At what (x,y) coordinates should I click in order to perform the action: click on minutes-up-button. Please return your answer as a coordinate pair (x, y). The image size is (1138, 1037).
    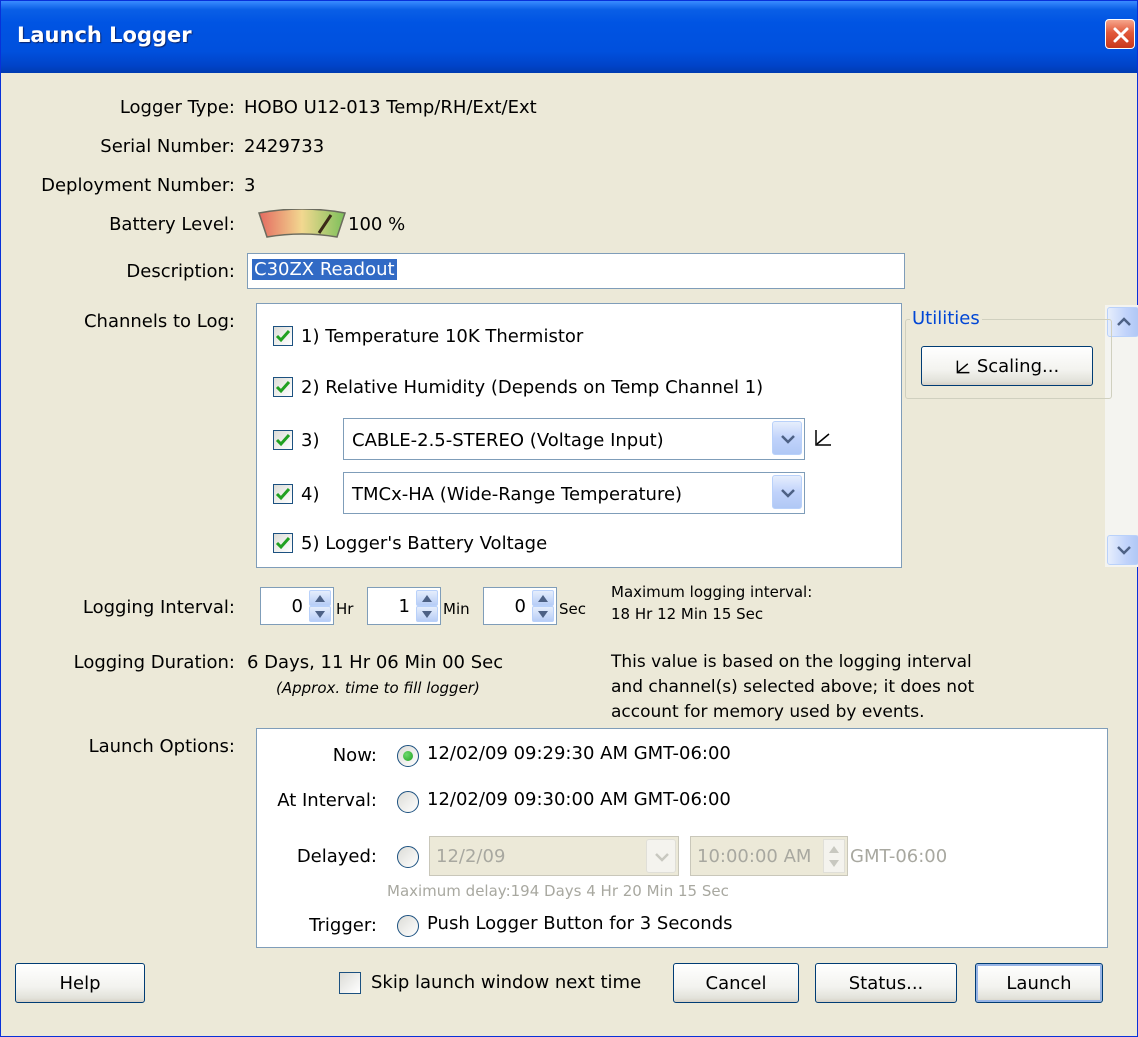
    Looking at the image, I should click on (427, 598).